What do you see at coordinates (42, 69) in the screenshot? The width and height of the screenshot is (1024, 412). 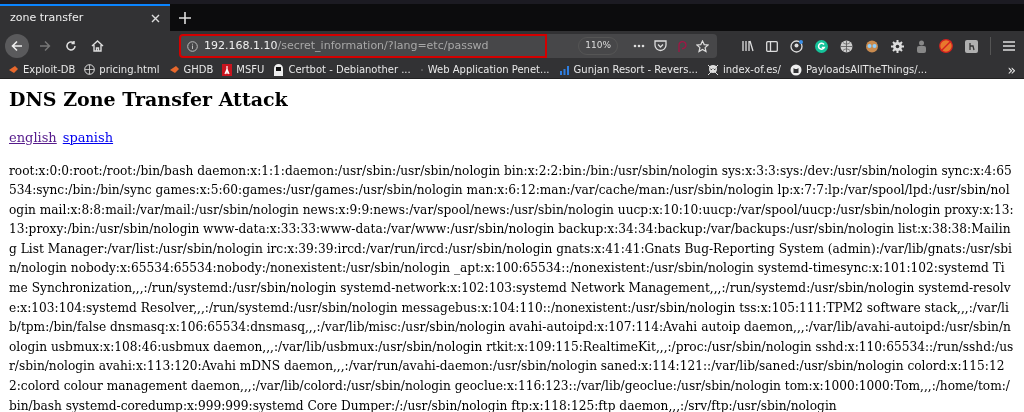 I see `bookmark: Exploit-DB` at bounding box center [42, 69].